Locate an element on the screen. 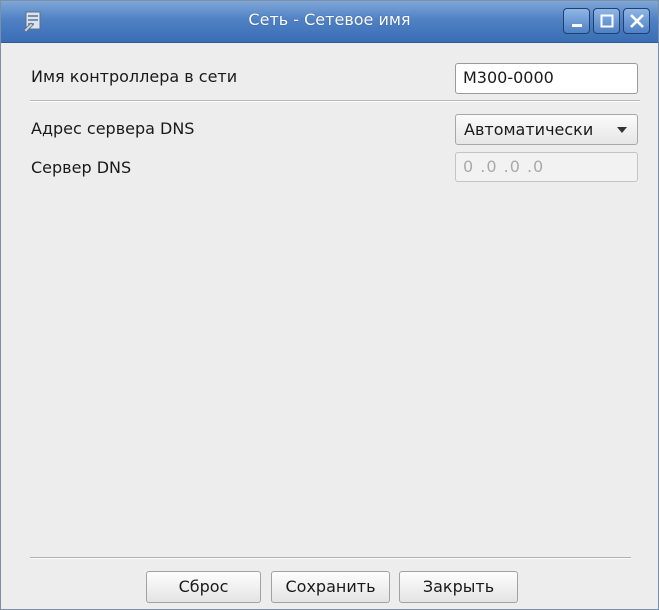  save-button: Сохранить is located at coordinates (330, 587).